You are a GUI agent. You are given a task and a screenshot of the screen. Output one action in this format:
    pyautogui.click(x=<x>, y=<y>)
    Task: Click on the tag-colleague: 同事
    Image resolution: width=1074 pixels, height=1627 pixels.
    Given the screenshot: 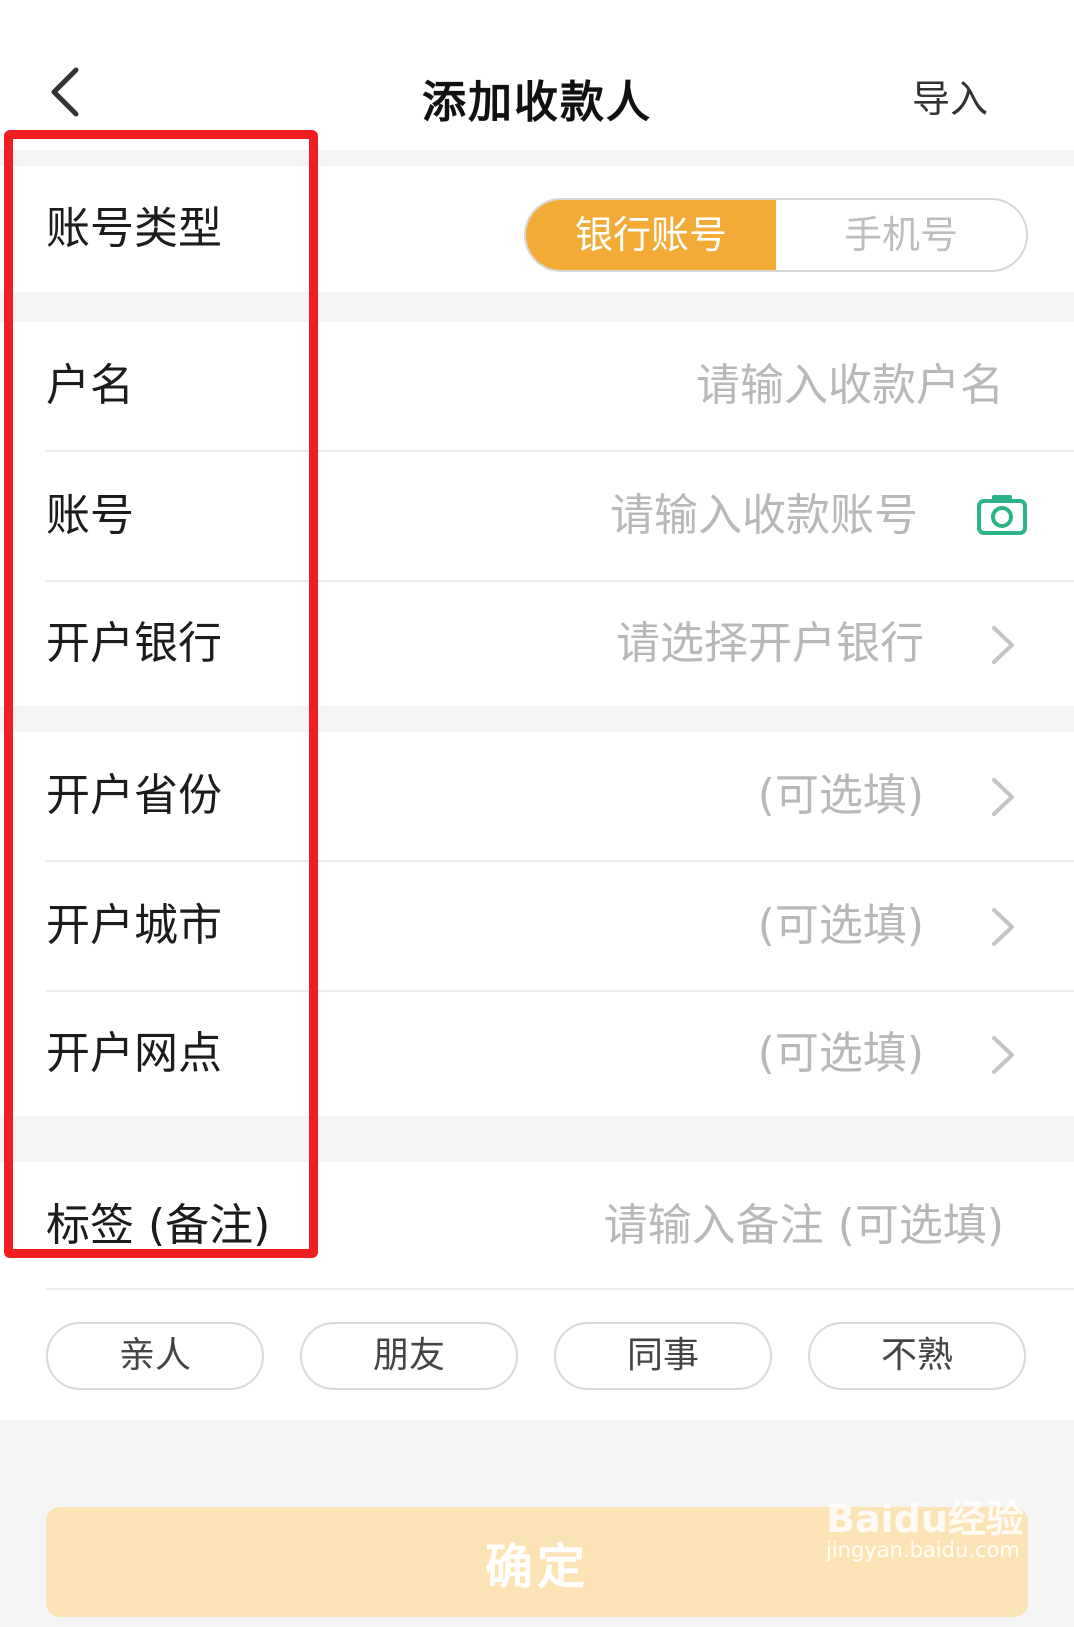 What is the action you would take?
    pyautogui.click(x=663, y=1356)
    